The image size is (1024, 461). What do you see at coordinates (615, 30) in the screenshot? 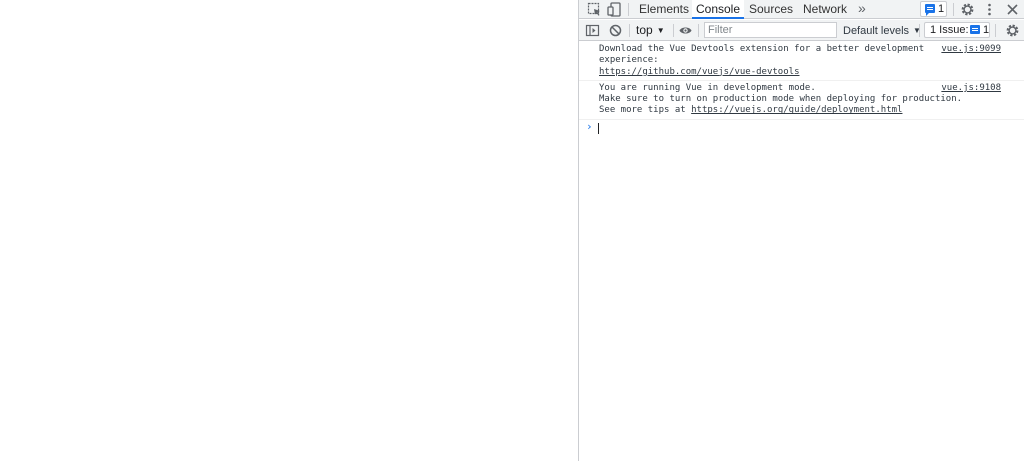
I see `clear-console-icon` at bounding box center [615, 30].